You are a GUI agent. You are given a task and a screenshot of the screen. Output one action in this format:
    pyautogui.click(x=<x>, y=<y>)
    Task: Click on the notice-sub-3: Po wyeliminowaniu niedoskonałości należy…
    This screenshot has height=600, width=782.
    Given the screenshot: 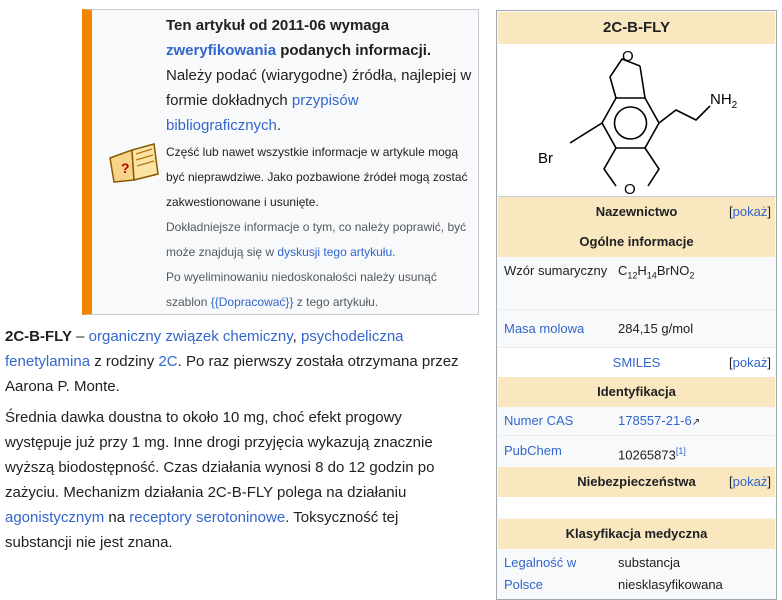 What is the action you would take?
    pyautogui.click(x=319, y=290)
    